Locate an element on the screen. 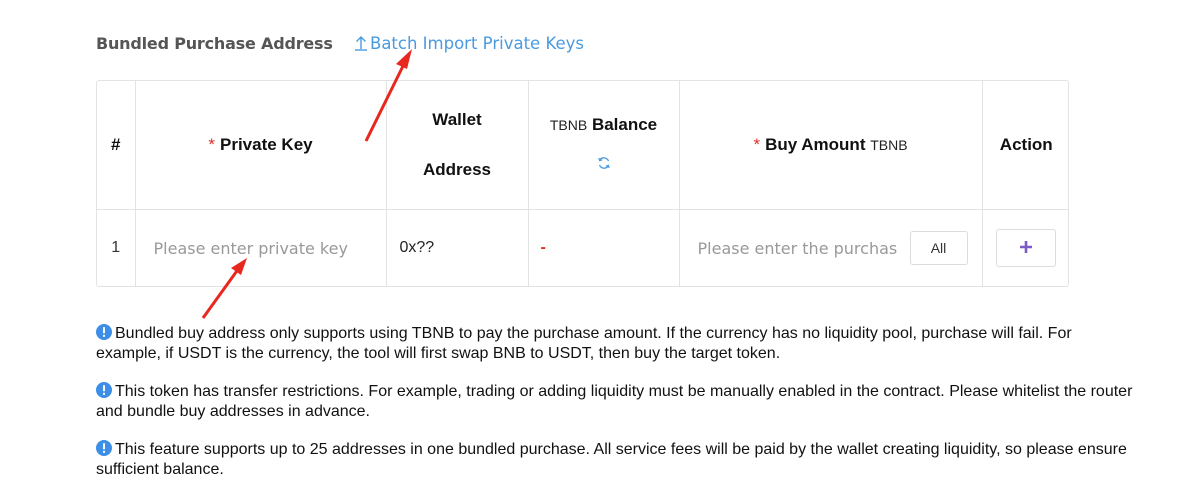 This screenshot has height=501, width=1200. upload-icon is located at coordinates (361, 43).